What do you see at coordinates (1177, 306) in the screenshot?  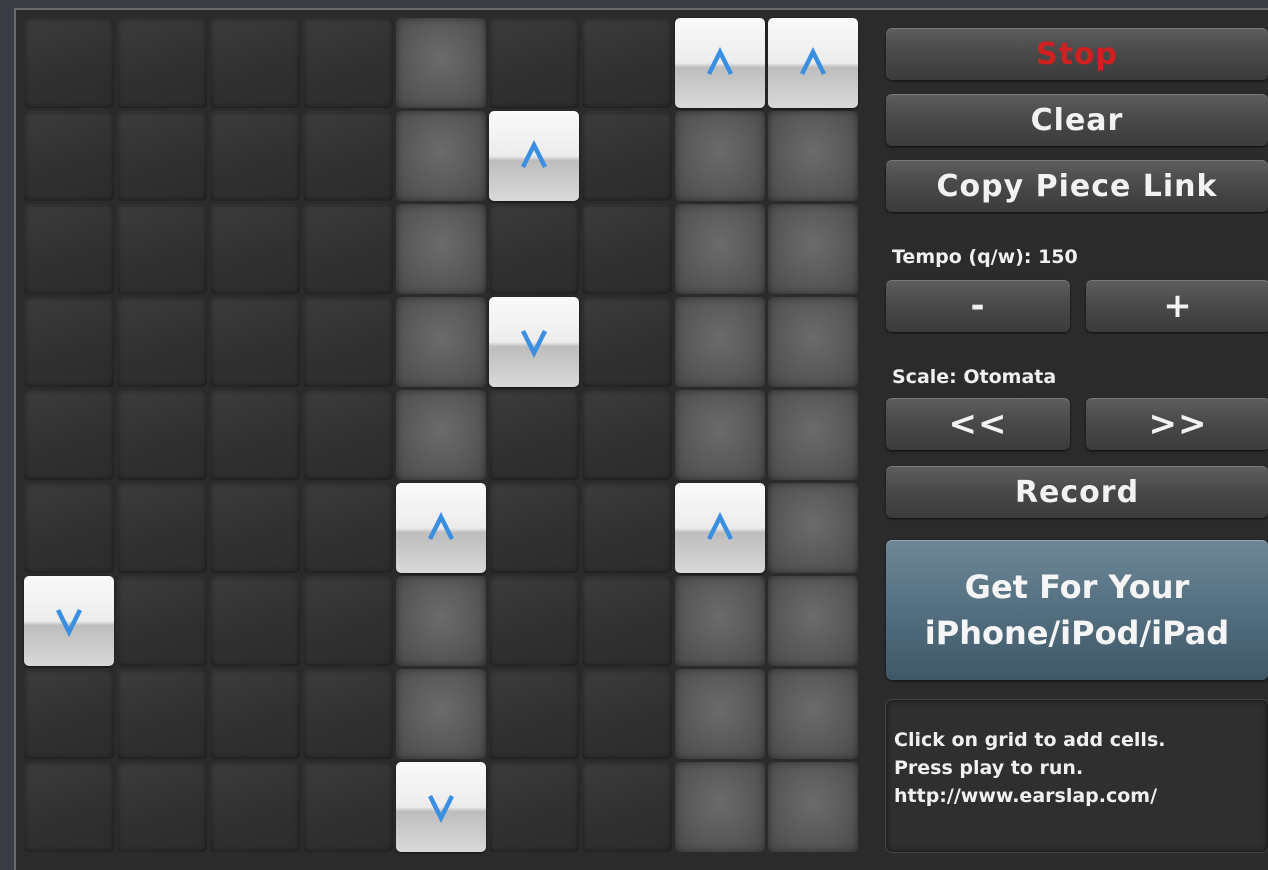 I see `tempo-increase-button: +` at bounding box center [1177, 306].